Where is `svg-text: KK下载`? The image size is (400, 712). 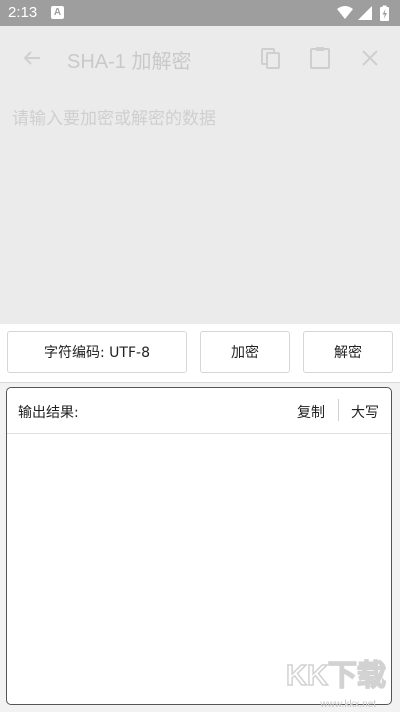 svg-text: KK下载 is located at coordinates (336, 675).